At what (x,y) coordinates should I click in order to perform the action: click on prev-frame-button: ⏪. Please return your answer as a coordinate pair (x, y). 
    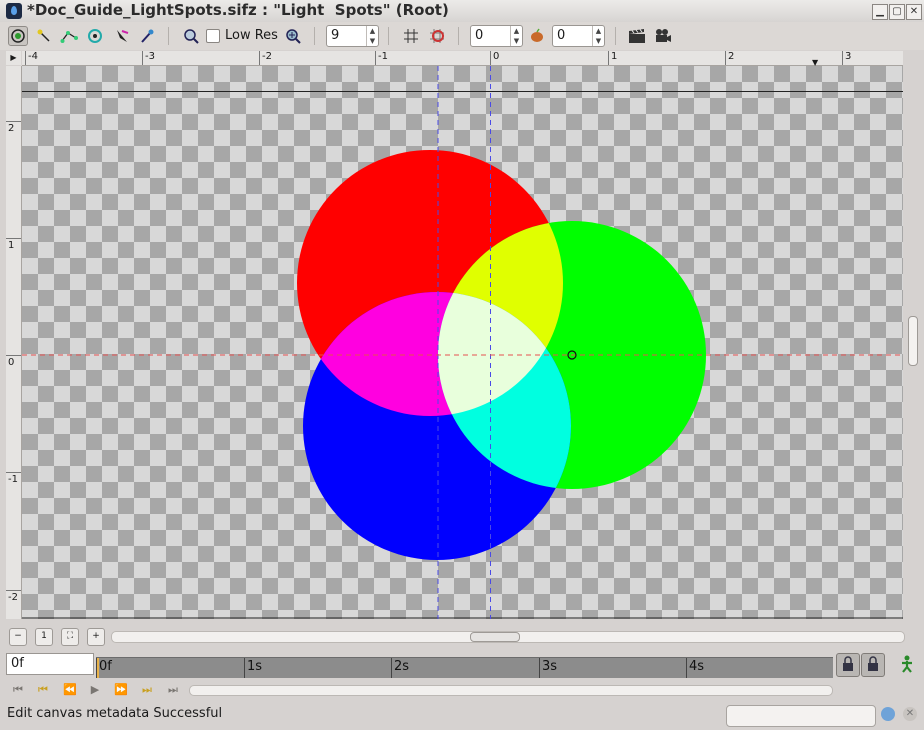
    Looking at the image, I should click on (70, 690).